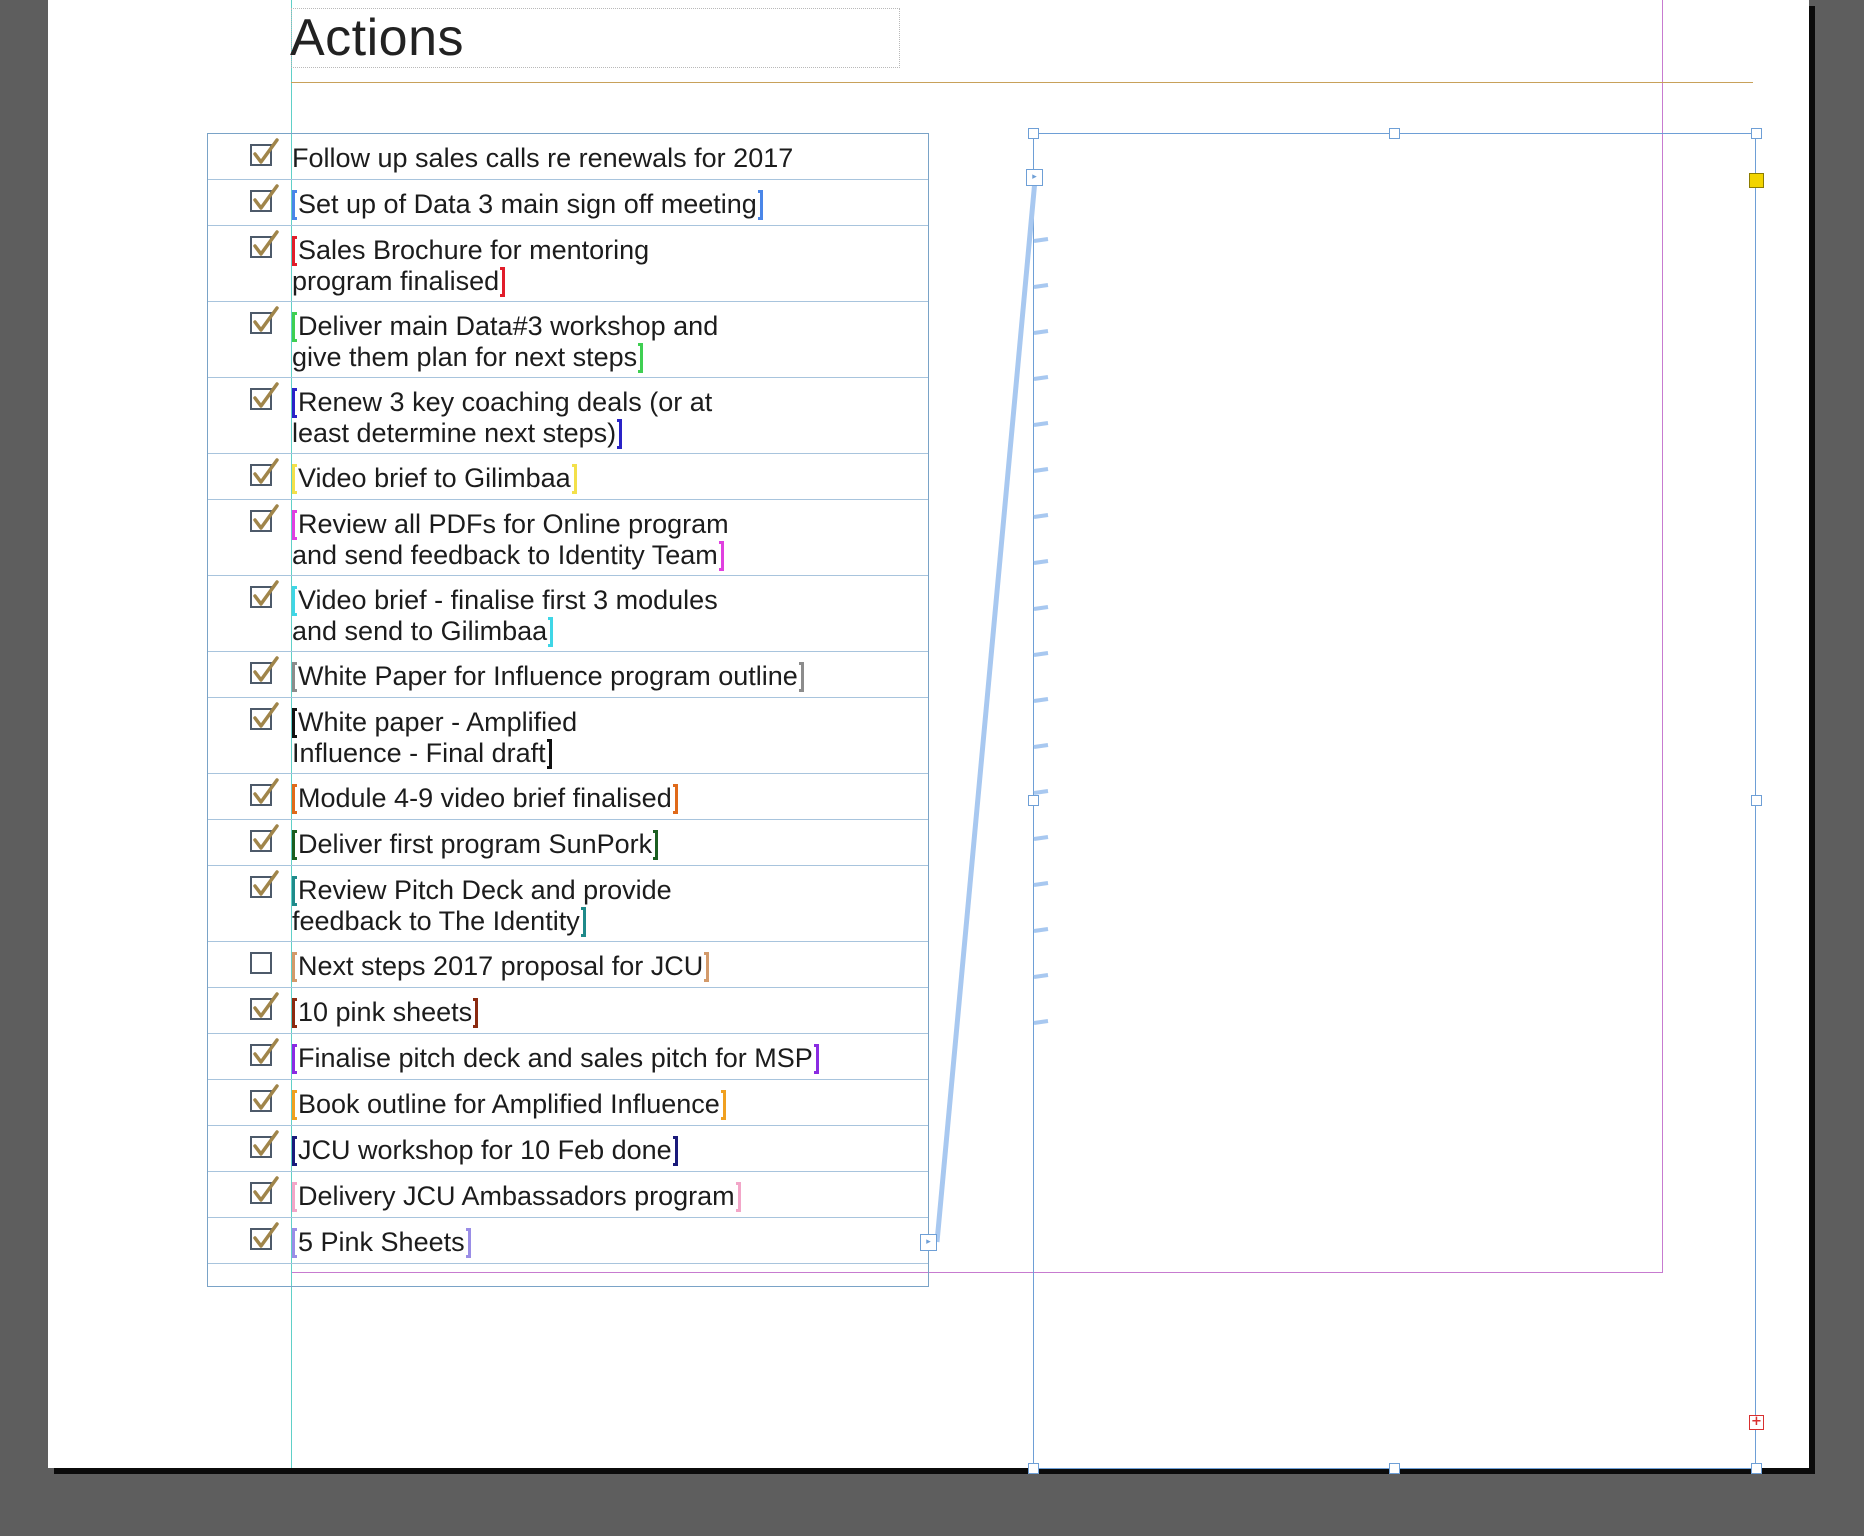  Describe the element at coordinates (381, 1242) in the screenshot. I see `task-text: 5 Pink Sheets` at that location.